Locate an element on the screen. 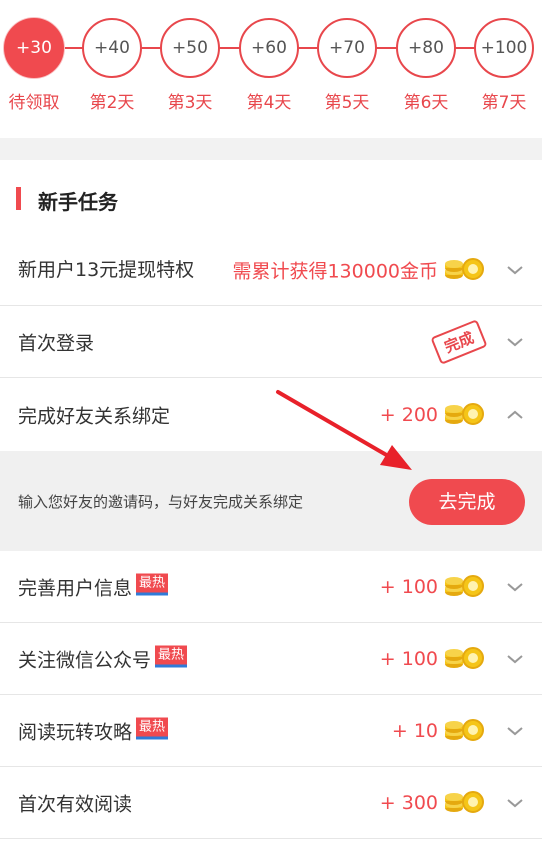 The width and height of the screenshot is (542, 842). task-reward: + 10 is located at coordinates (414, 730).